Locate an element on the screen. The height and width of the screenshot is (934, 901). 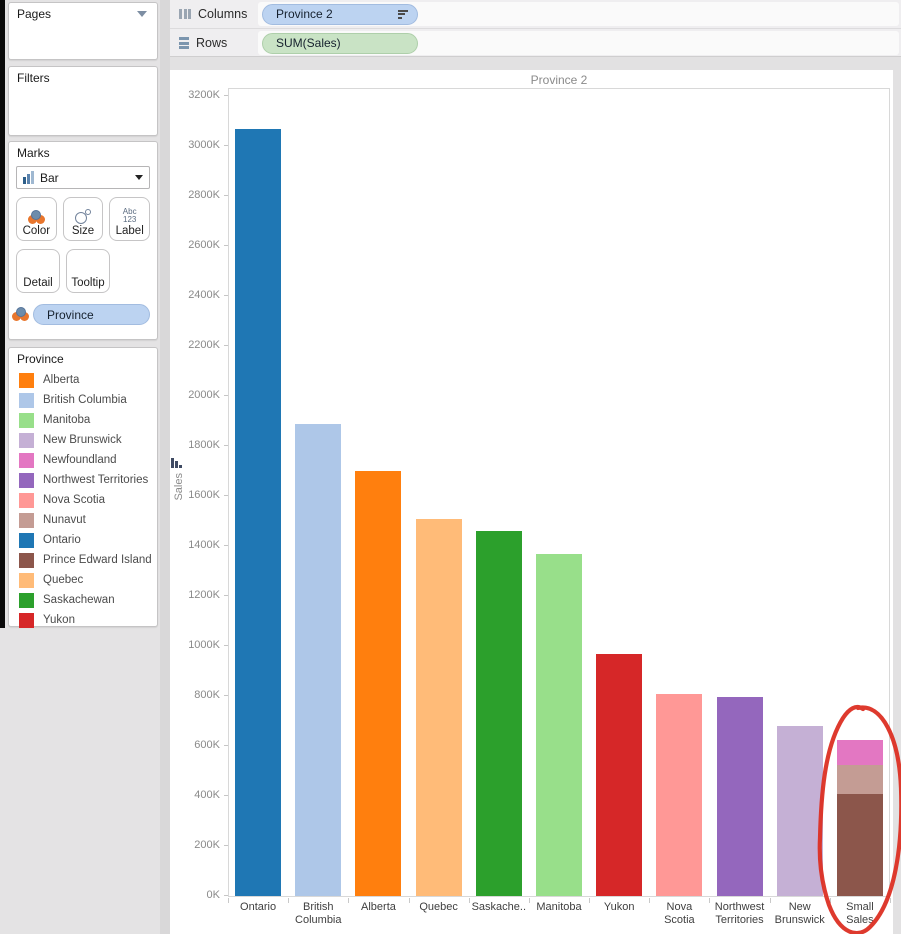
province2-pill: Province 2 is located at coordinates (340, 14).